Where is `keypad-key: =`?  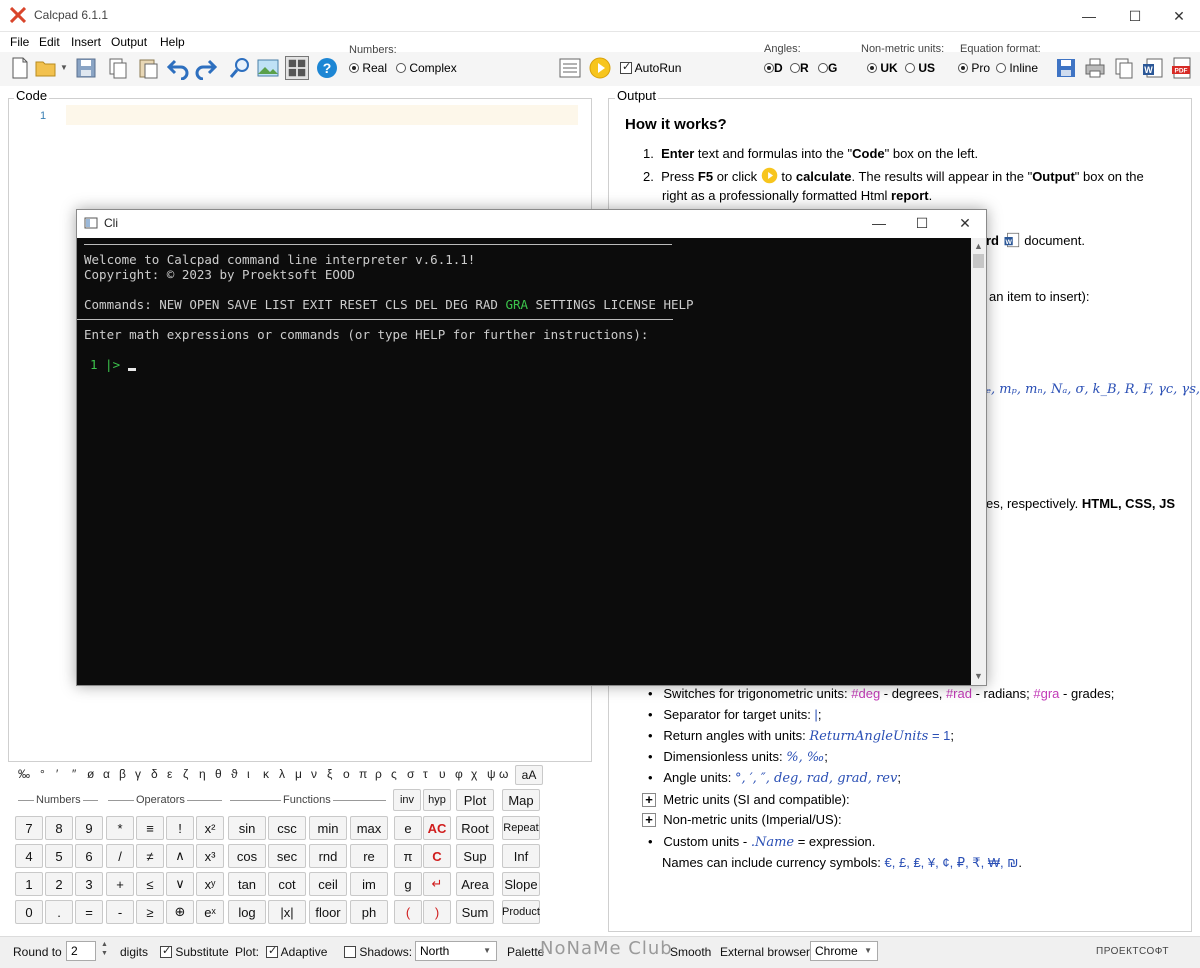 keypad-key: = is located at coordinates (89, 912).